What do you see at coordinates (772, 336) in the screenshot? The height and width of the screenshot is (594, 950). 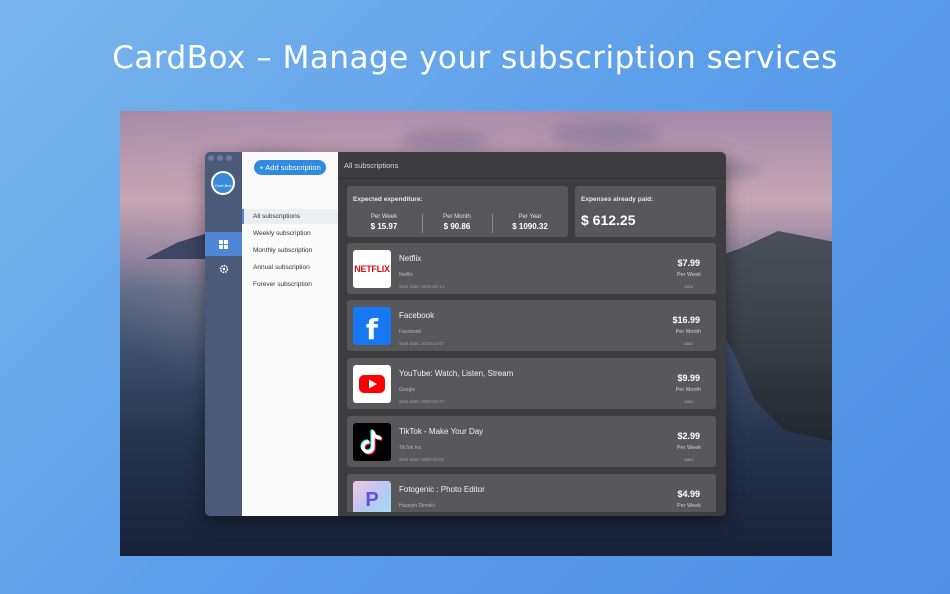 I see `cliff-right` at bounding box center [772, 336].